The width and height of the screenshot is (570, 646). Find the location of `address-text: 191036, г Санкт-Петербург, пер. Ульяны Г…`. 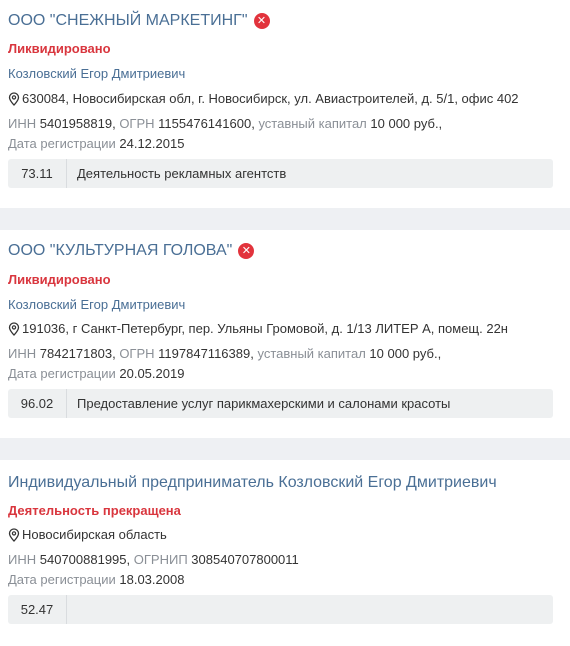

address-text: 191036, г Санкт-Петербург, пер. Ульяны Г… is located at coordinates (265, 328).